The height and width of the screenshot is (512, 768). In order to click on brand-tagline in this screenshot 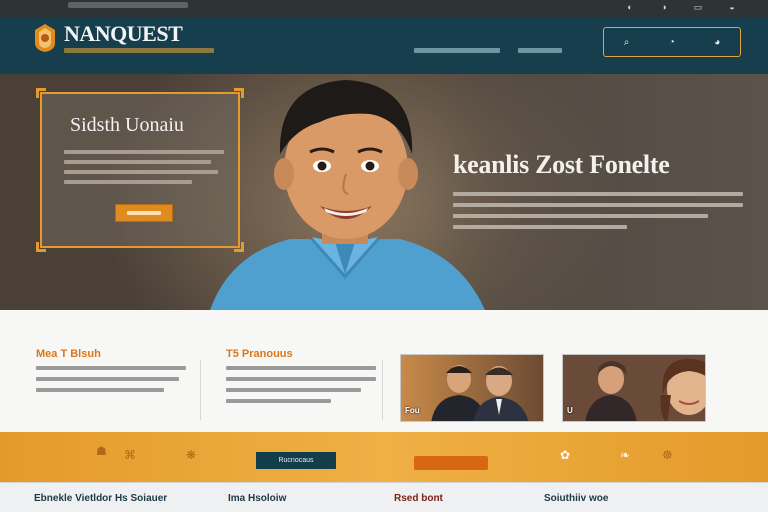, I will do `click(139, 50)`.